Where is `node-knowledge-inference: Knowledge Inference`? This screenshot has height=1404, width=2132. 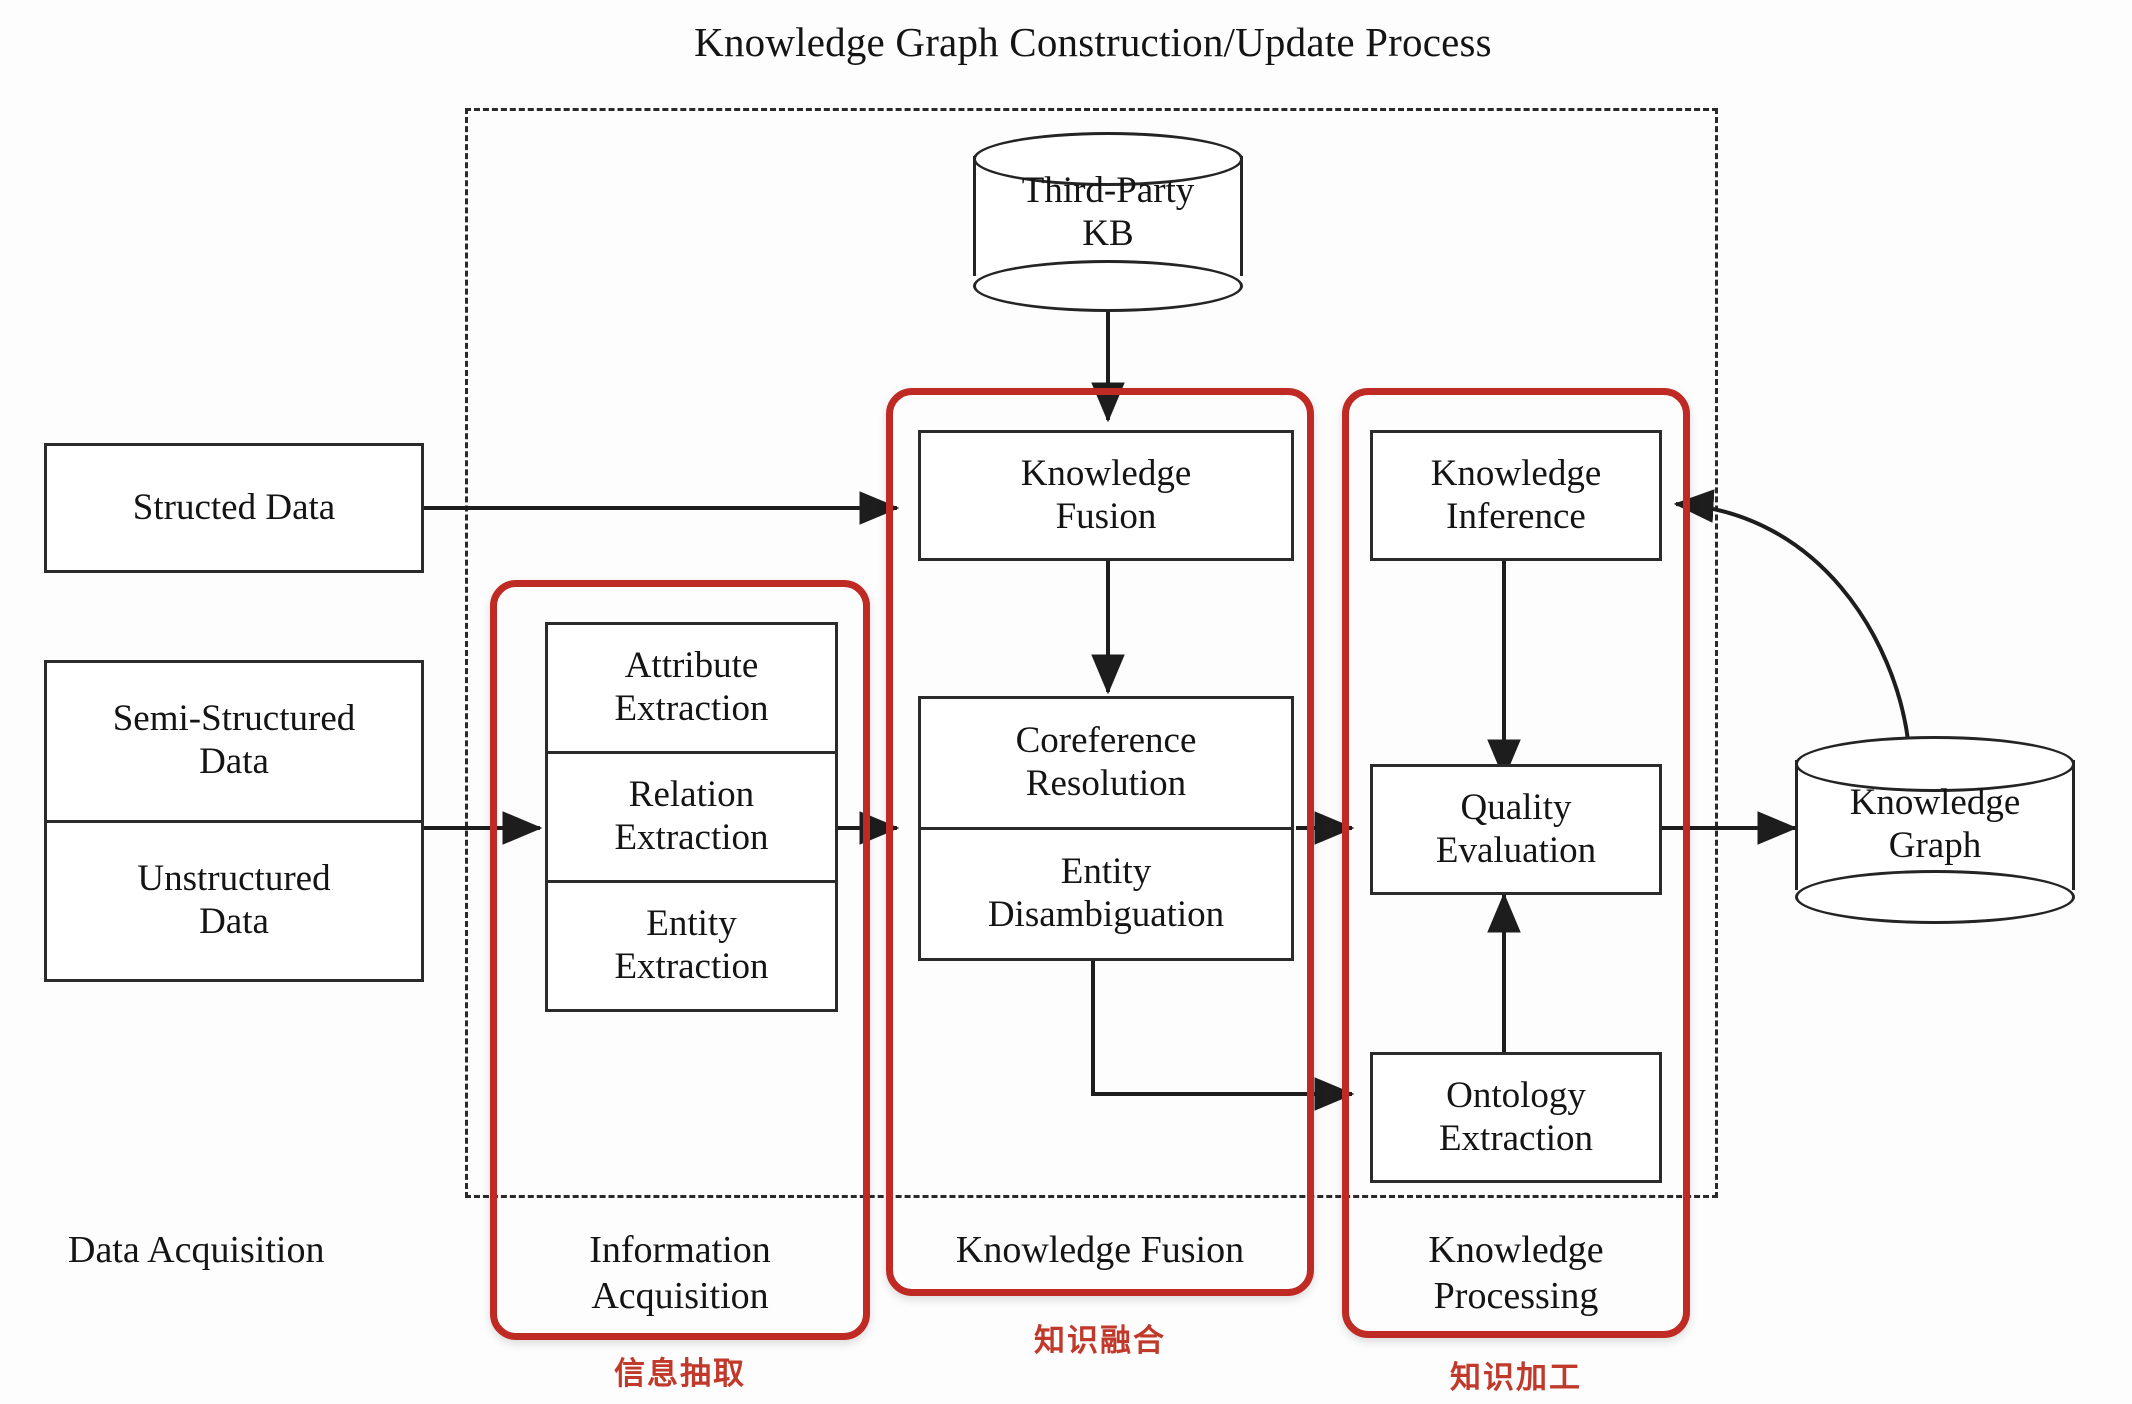
node-knowledge-inference: Knowledge Inference is located at coordinates (1516, 495).